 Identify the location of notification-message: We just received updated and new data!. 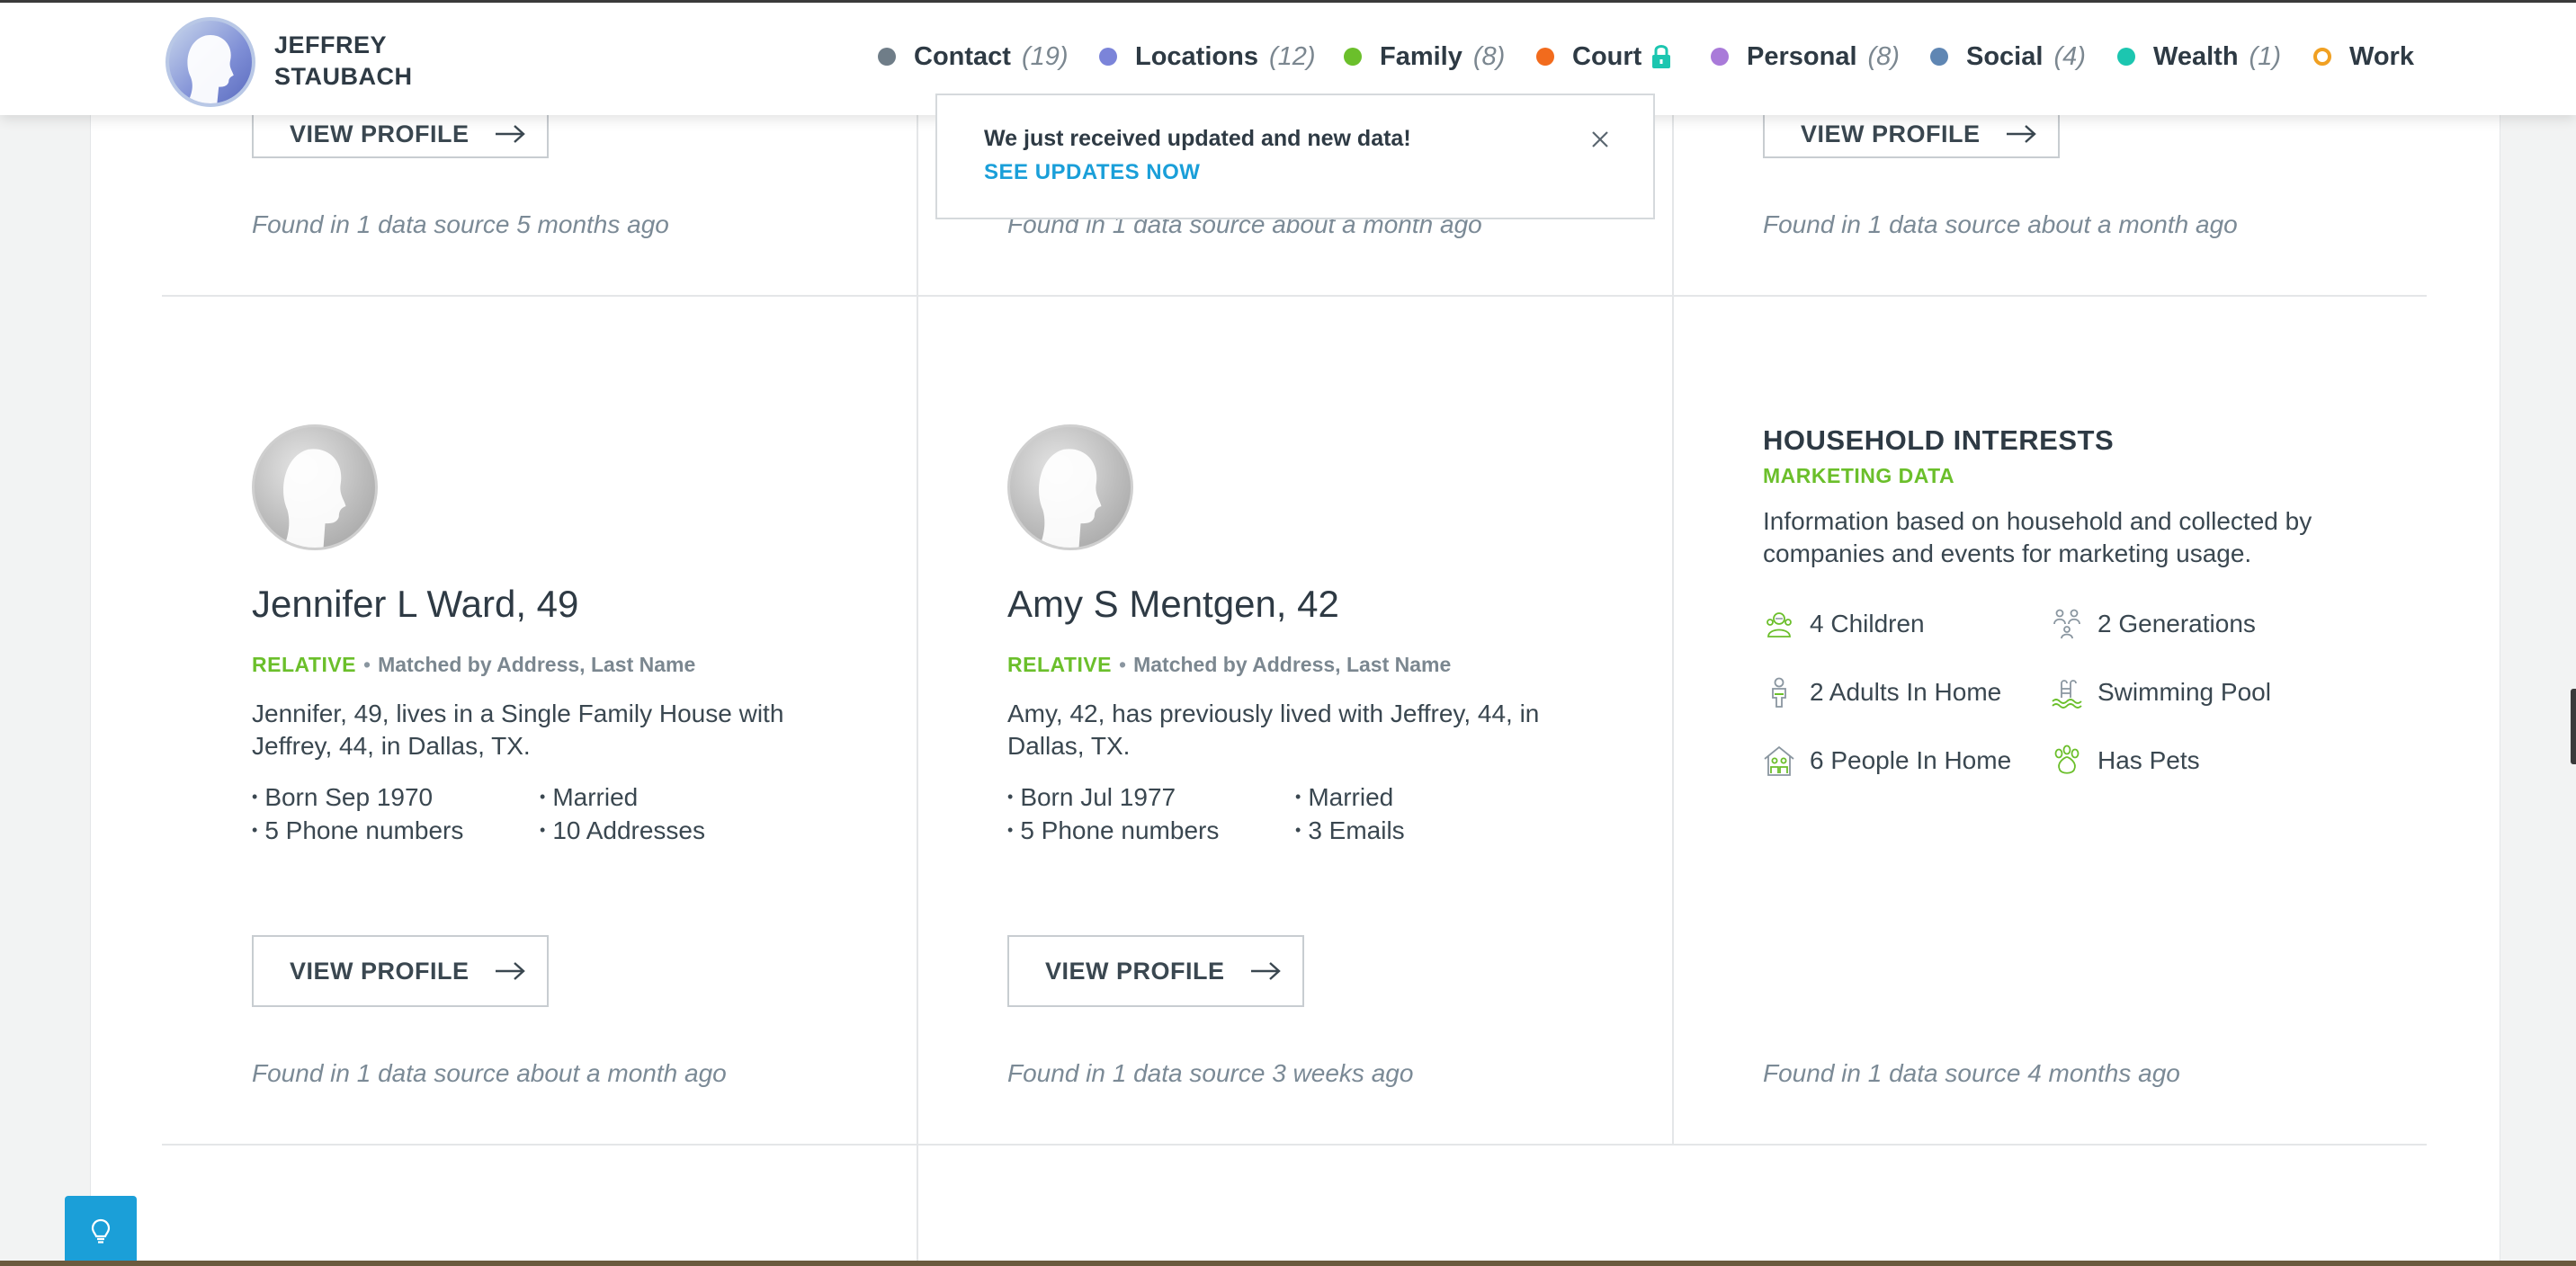
(1197, 138).